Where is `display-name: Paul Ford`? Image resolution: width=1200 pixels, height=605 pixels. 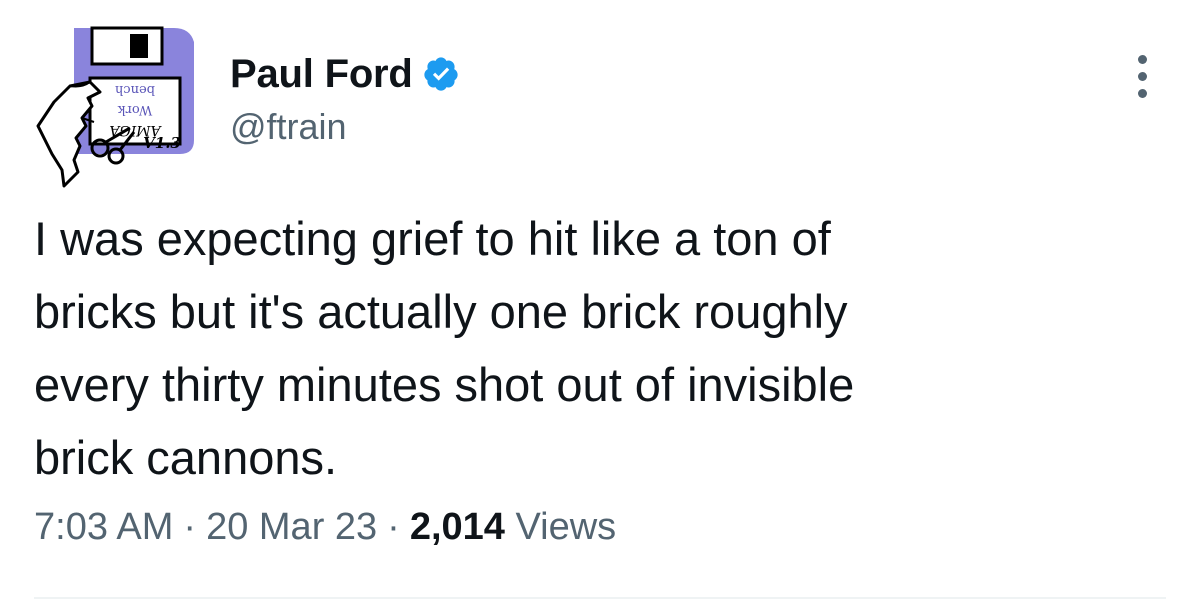
display-name: Paul Ford is located at coordinates (321, 74).